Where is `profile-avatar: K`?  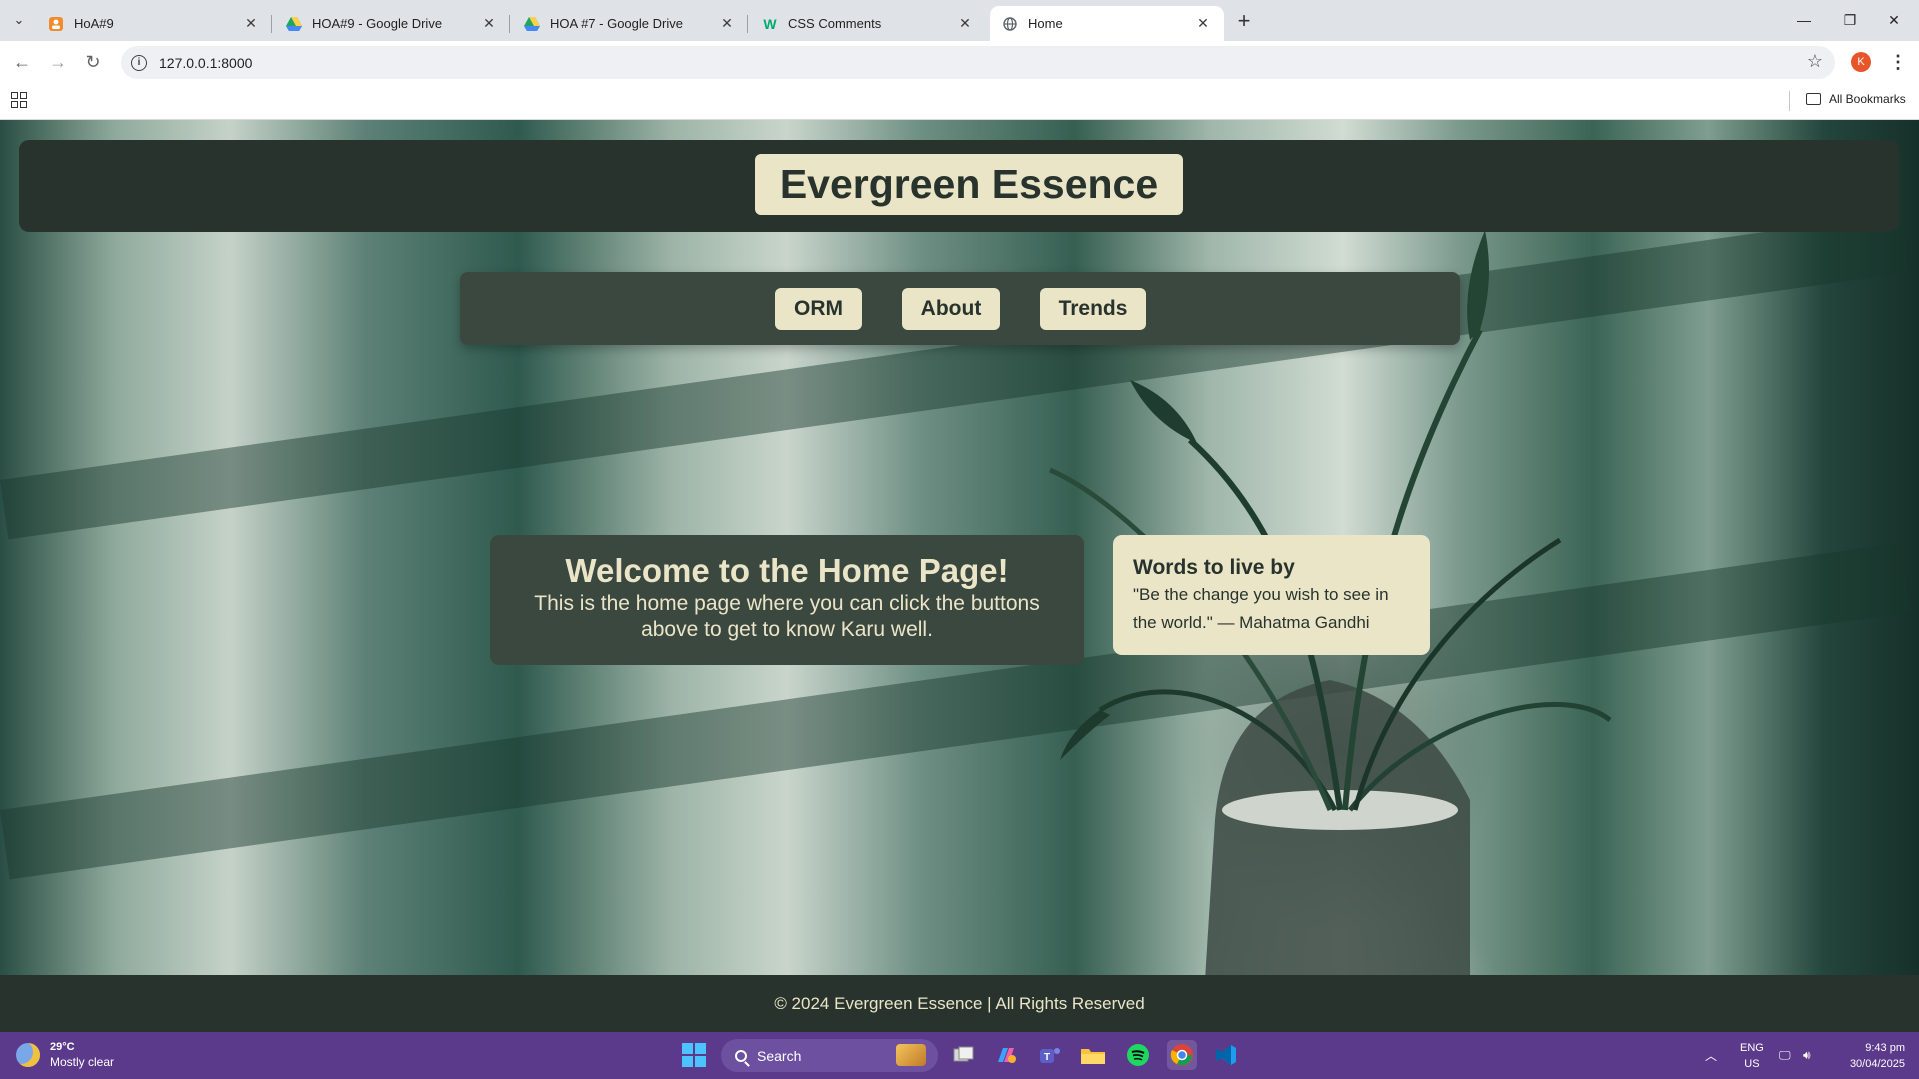 profile-avatar: K is located at coordinates (1861, 62).